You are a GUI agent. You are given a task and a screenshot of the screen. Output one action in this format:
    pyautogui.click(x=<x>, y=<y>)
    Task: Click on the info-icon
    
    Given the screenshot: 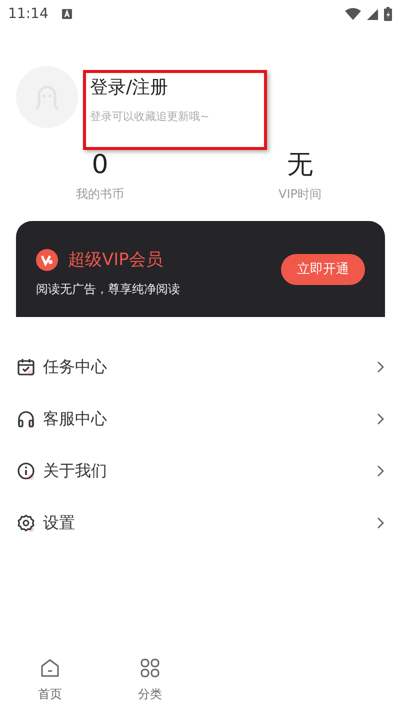 What is the action you would take?
    pyautogui.click(x=26, y=471)
    